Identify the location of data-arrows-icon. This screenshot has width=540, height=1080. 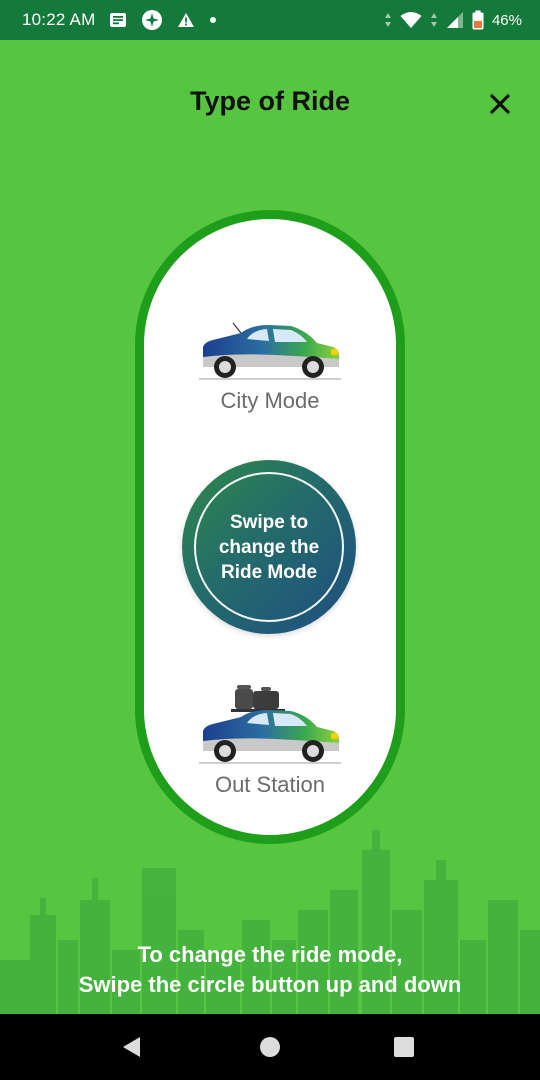
(388, 20).